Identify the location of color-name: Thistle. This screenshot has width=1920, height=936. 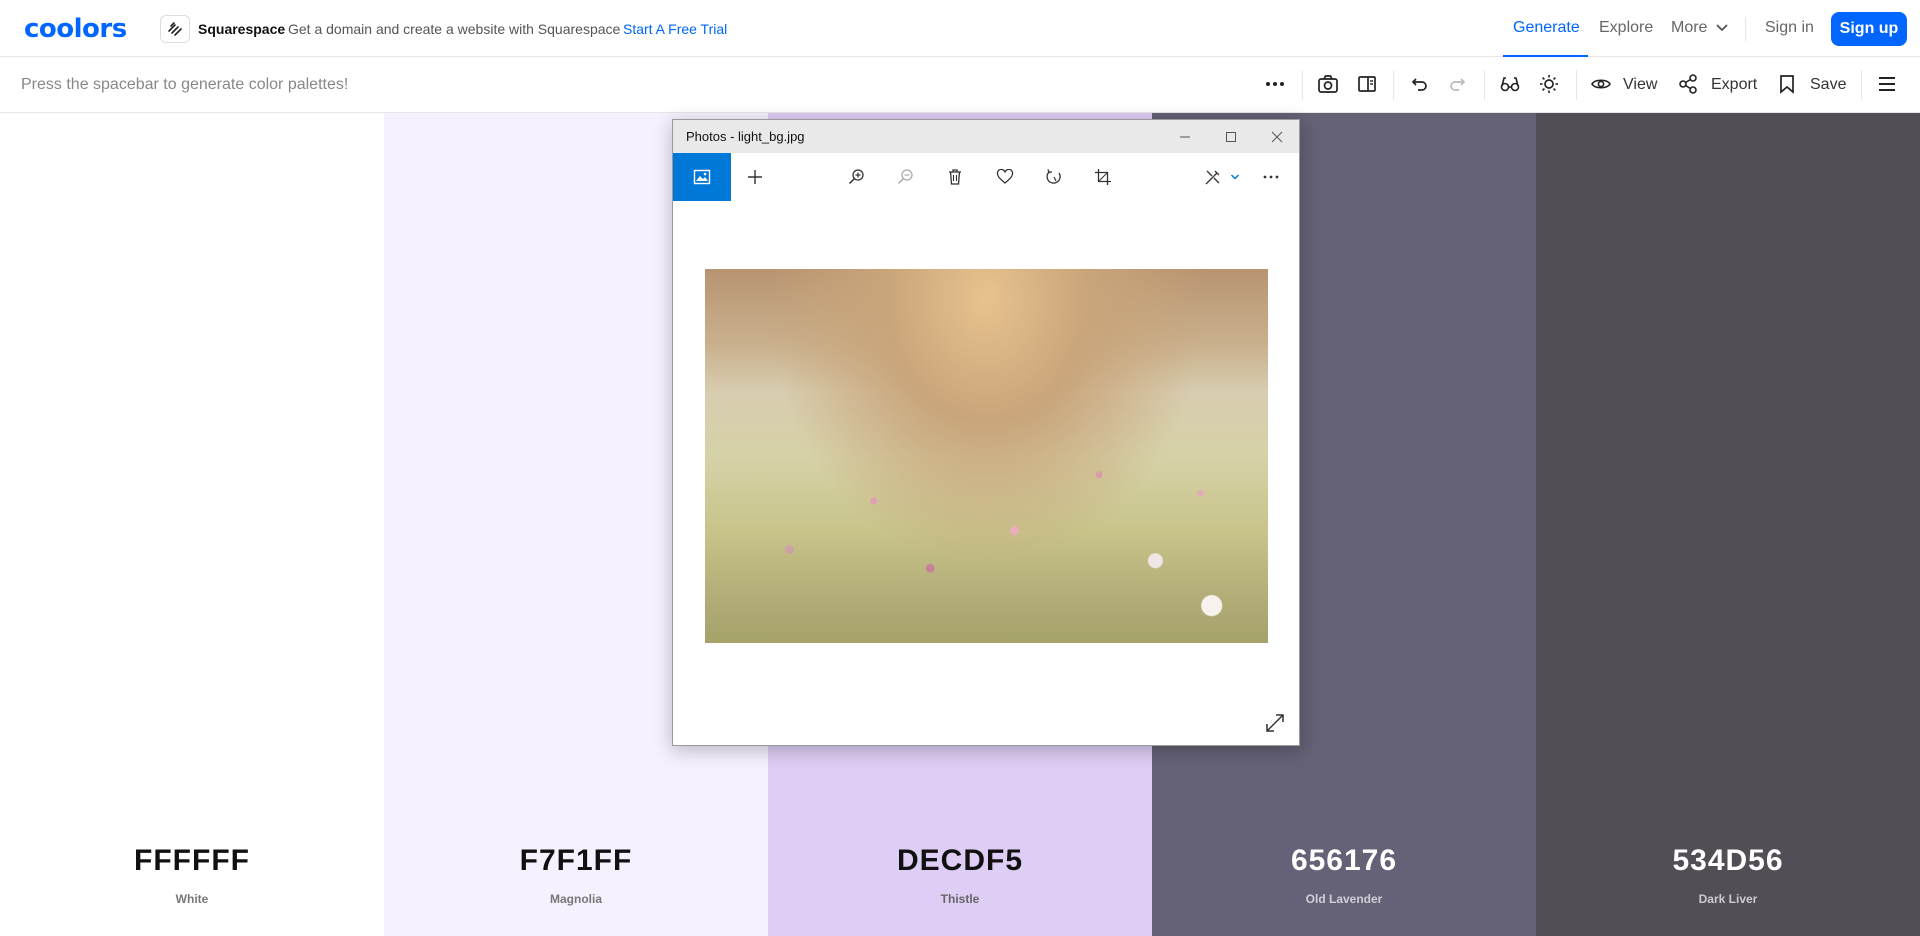
(960, 899).